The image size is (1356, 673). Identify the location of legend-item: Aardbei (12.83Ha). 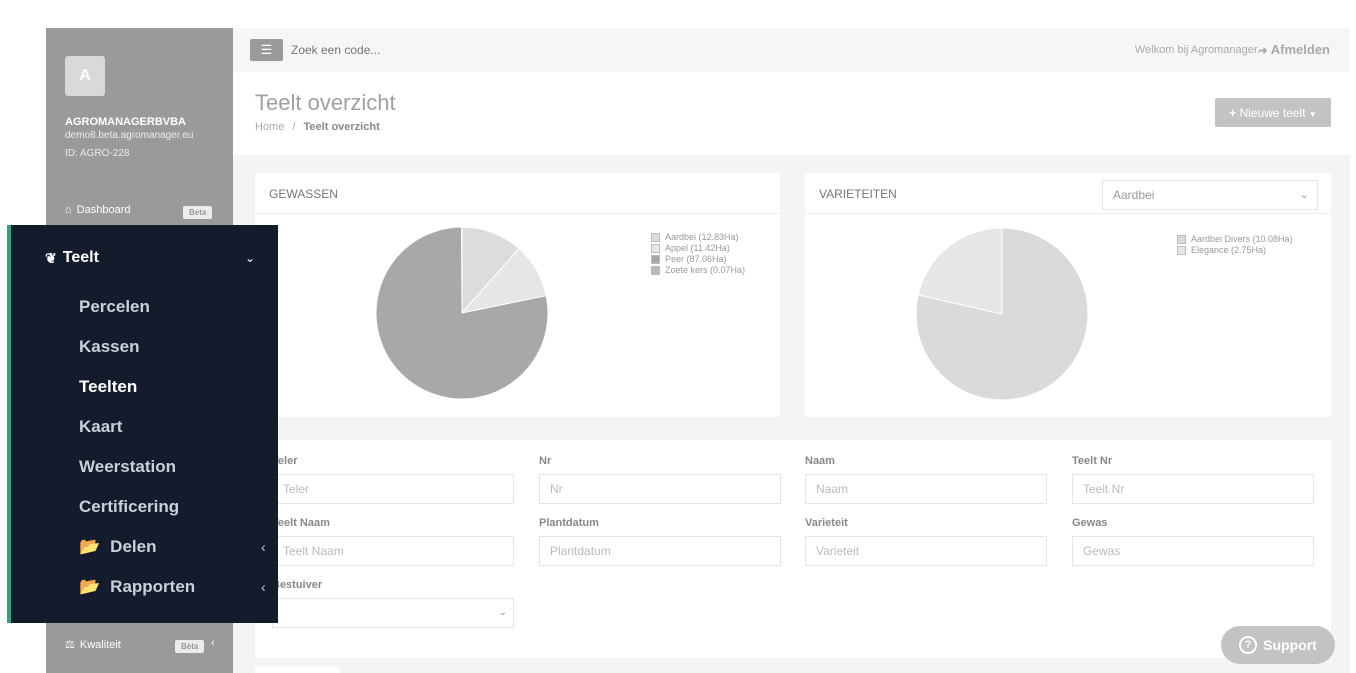
(698, 237).